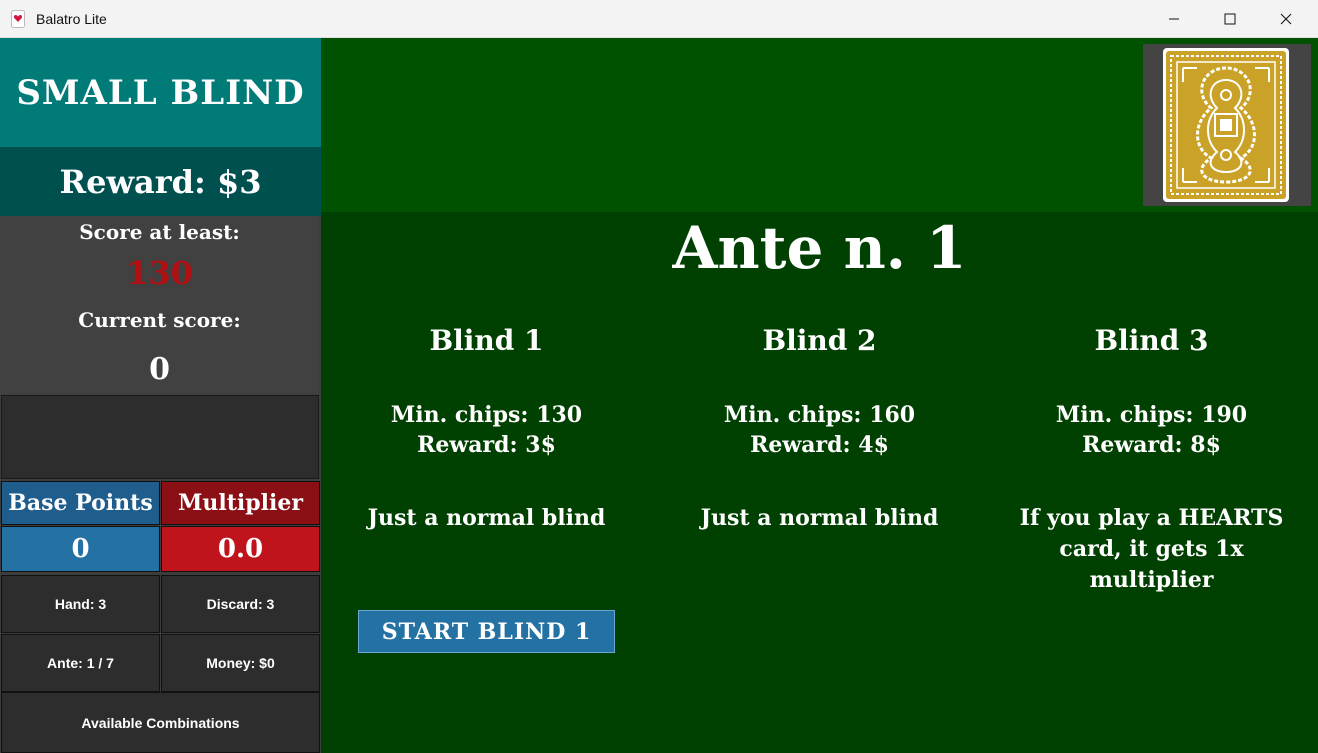 The height and width of the screenshot is (753, 1318). I want to click on card-back-pattern, so click(1226, 125).